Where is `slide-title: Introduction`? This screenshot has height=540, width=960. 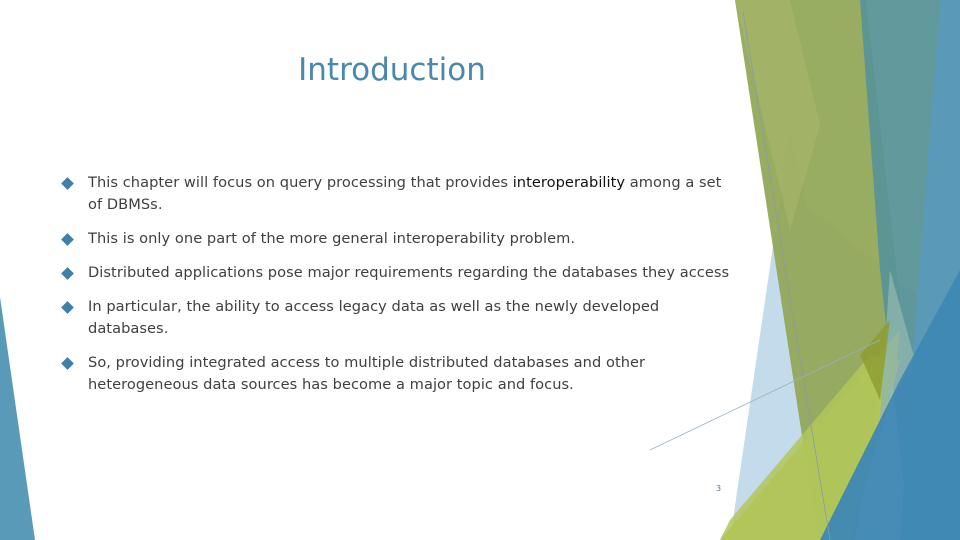 slide-title: Introduction is located at coordinates (392, 70).